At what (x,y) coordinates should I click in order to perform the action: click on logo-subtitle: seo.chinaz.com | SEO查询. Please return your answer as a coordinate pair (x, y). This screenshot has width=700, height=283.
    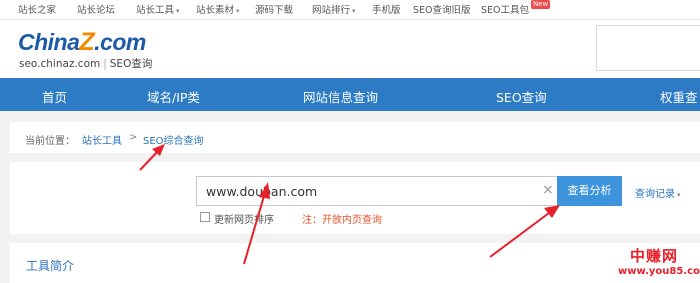
    Looking at the image, I should click on (86, 64).